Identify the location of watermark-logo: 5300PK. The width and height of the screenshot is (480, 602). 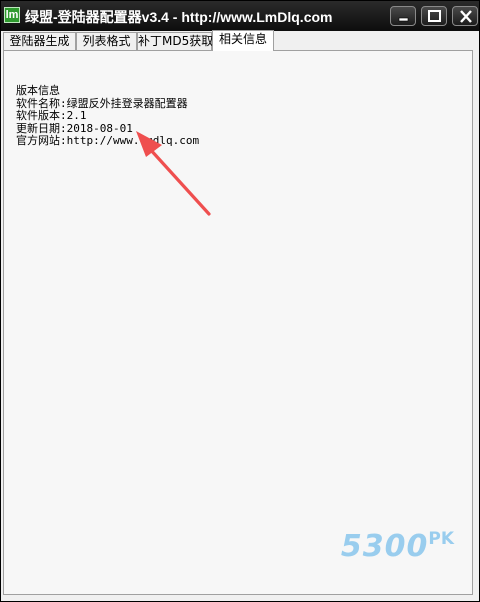
(397, 546).